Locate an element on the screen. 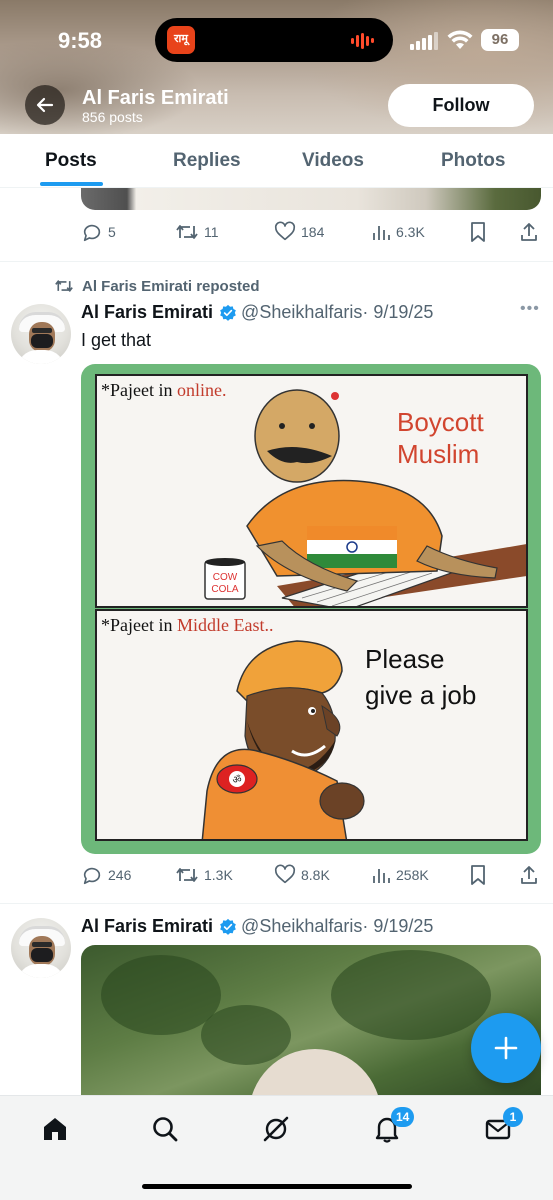 The width and height of the screenshot is (553, 1200). app-icon: रामू is located at coordinates (181, 40).